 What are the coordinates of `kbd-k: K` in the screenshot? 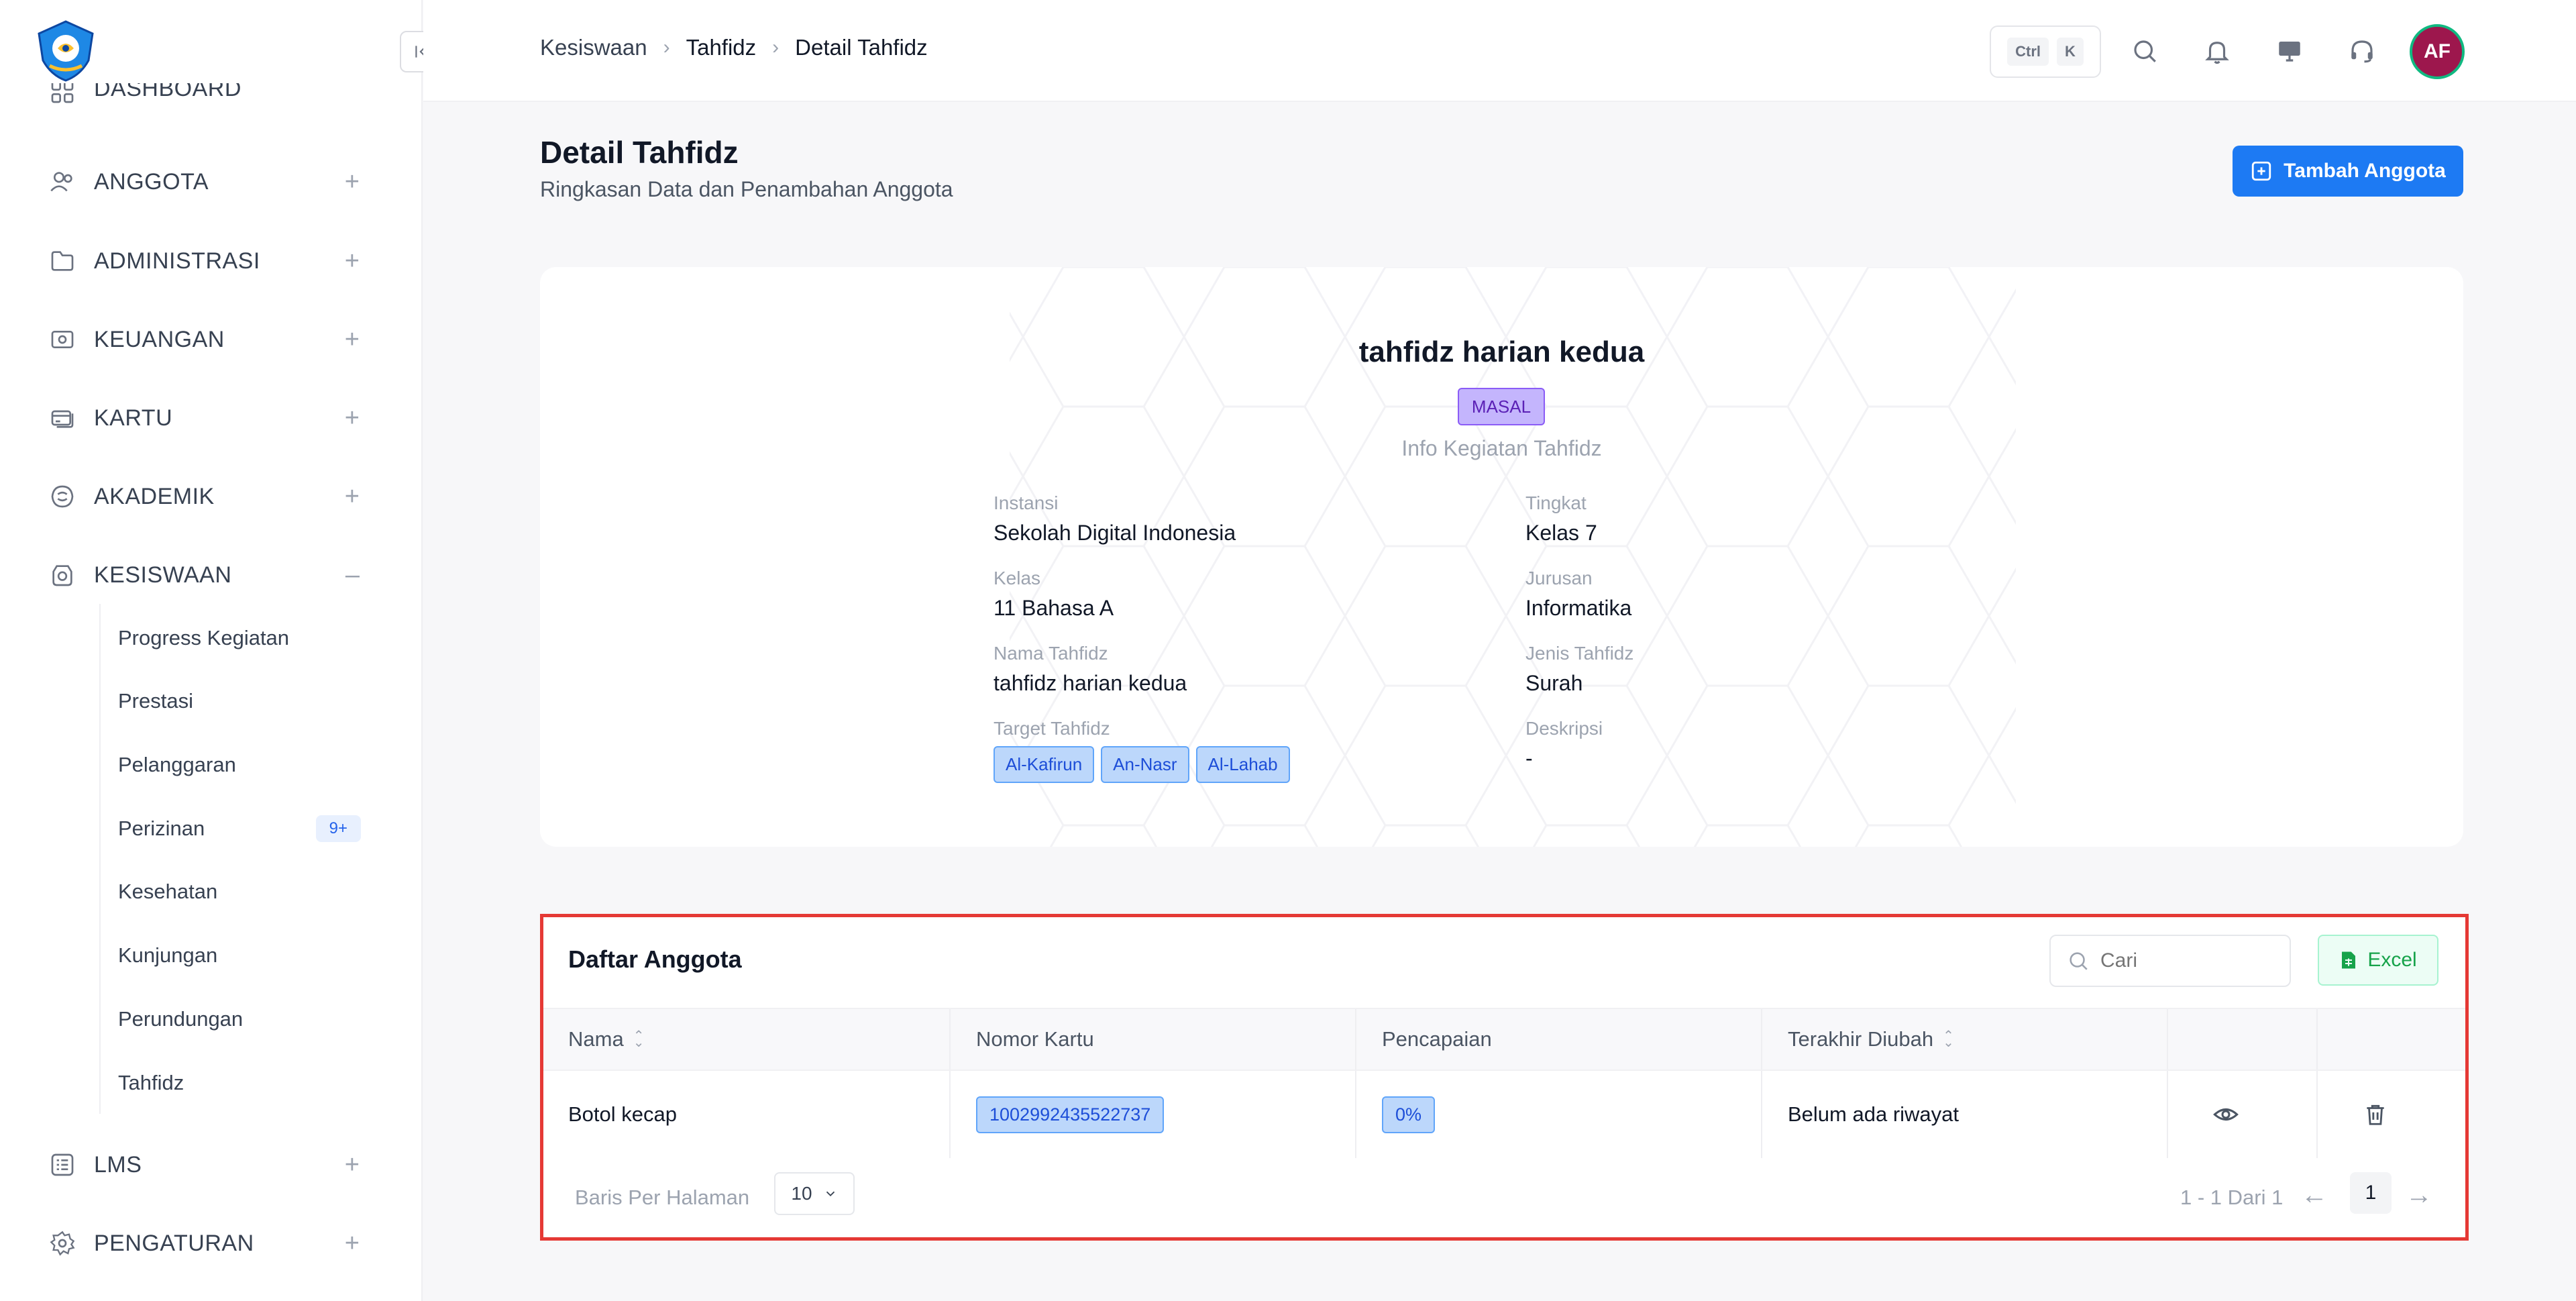 It's located at (2070, 52).